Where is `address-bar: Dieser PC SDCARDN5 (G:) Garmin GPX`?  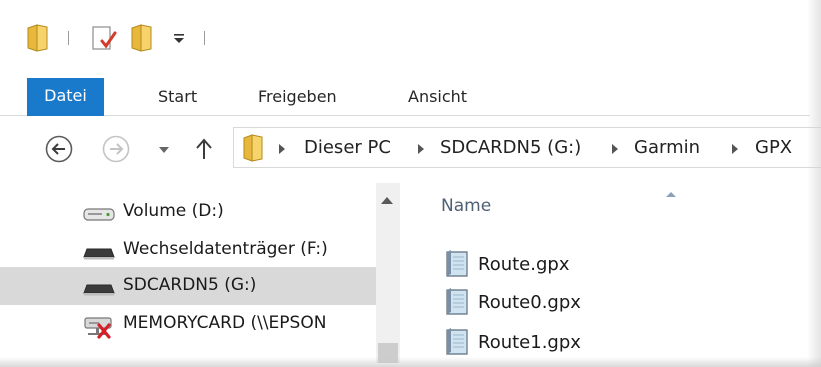 address-bar: Dieser PC SDCARDN5 (G:) Garmin GPX is located at coordinates (527, 147).